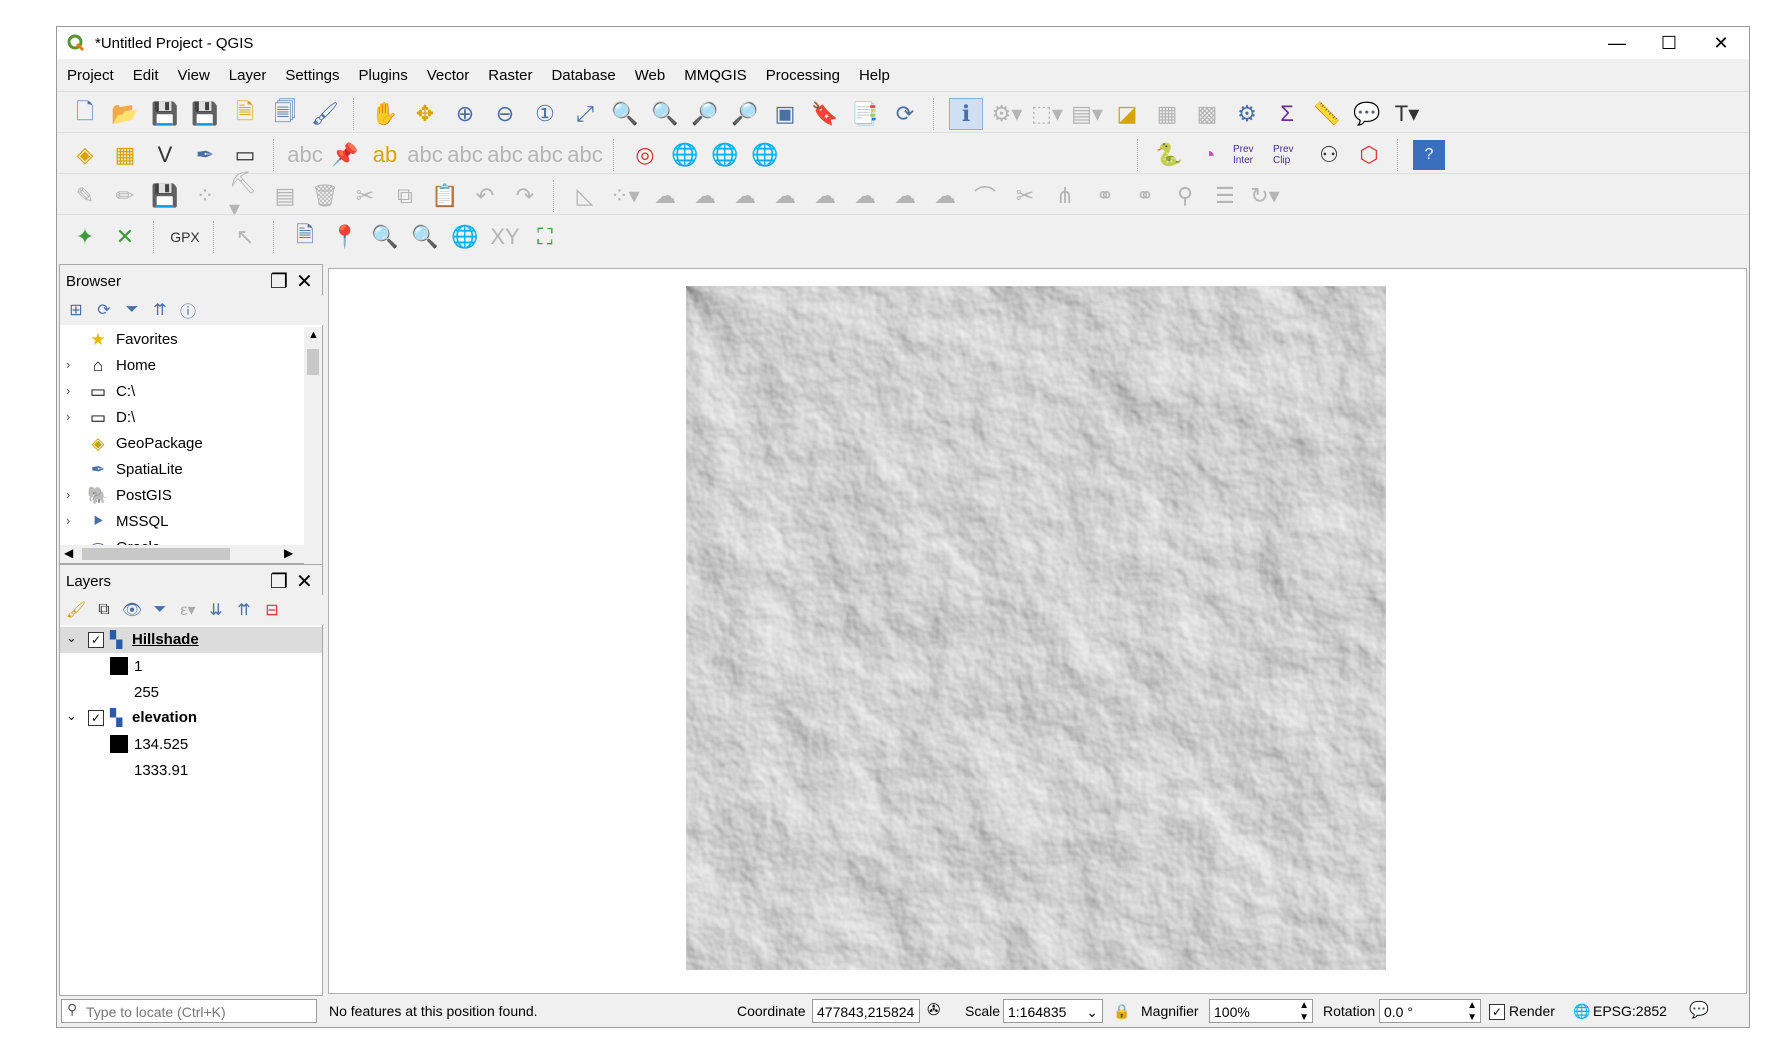 This screenshot has width=1768, height=1062. What do you see at coordinates (182, 522) in the screenshot?
I see `browser-item-mssql: › ⯈ MSSQL` at bounding box center [182, 522].